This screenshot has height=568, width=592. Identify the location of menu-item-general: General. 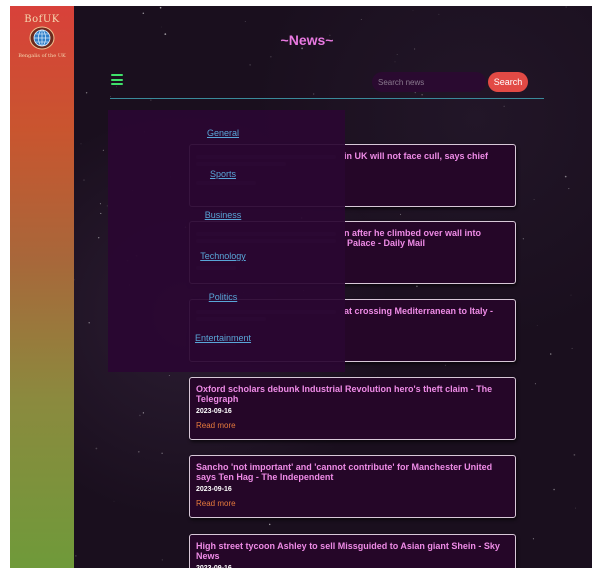
(223, 133).